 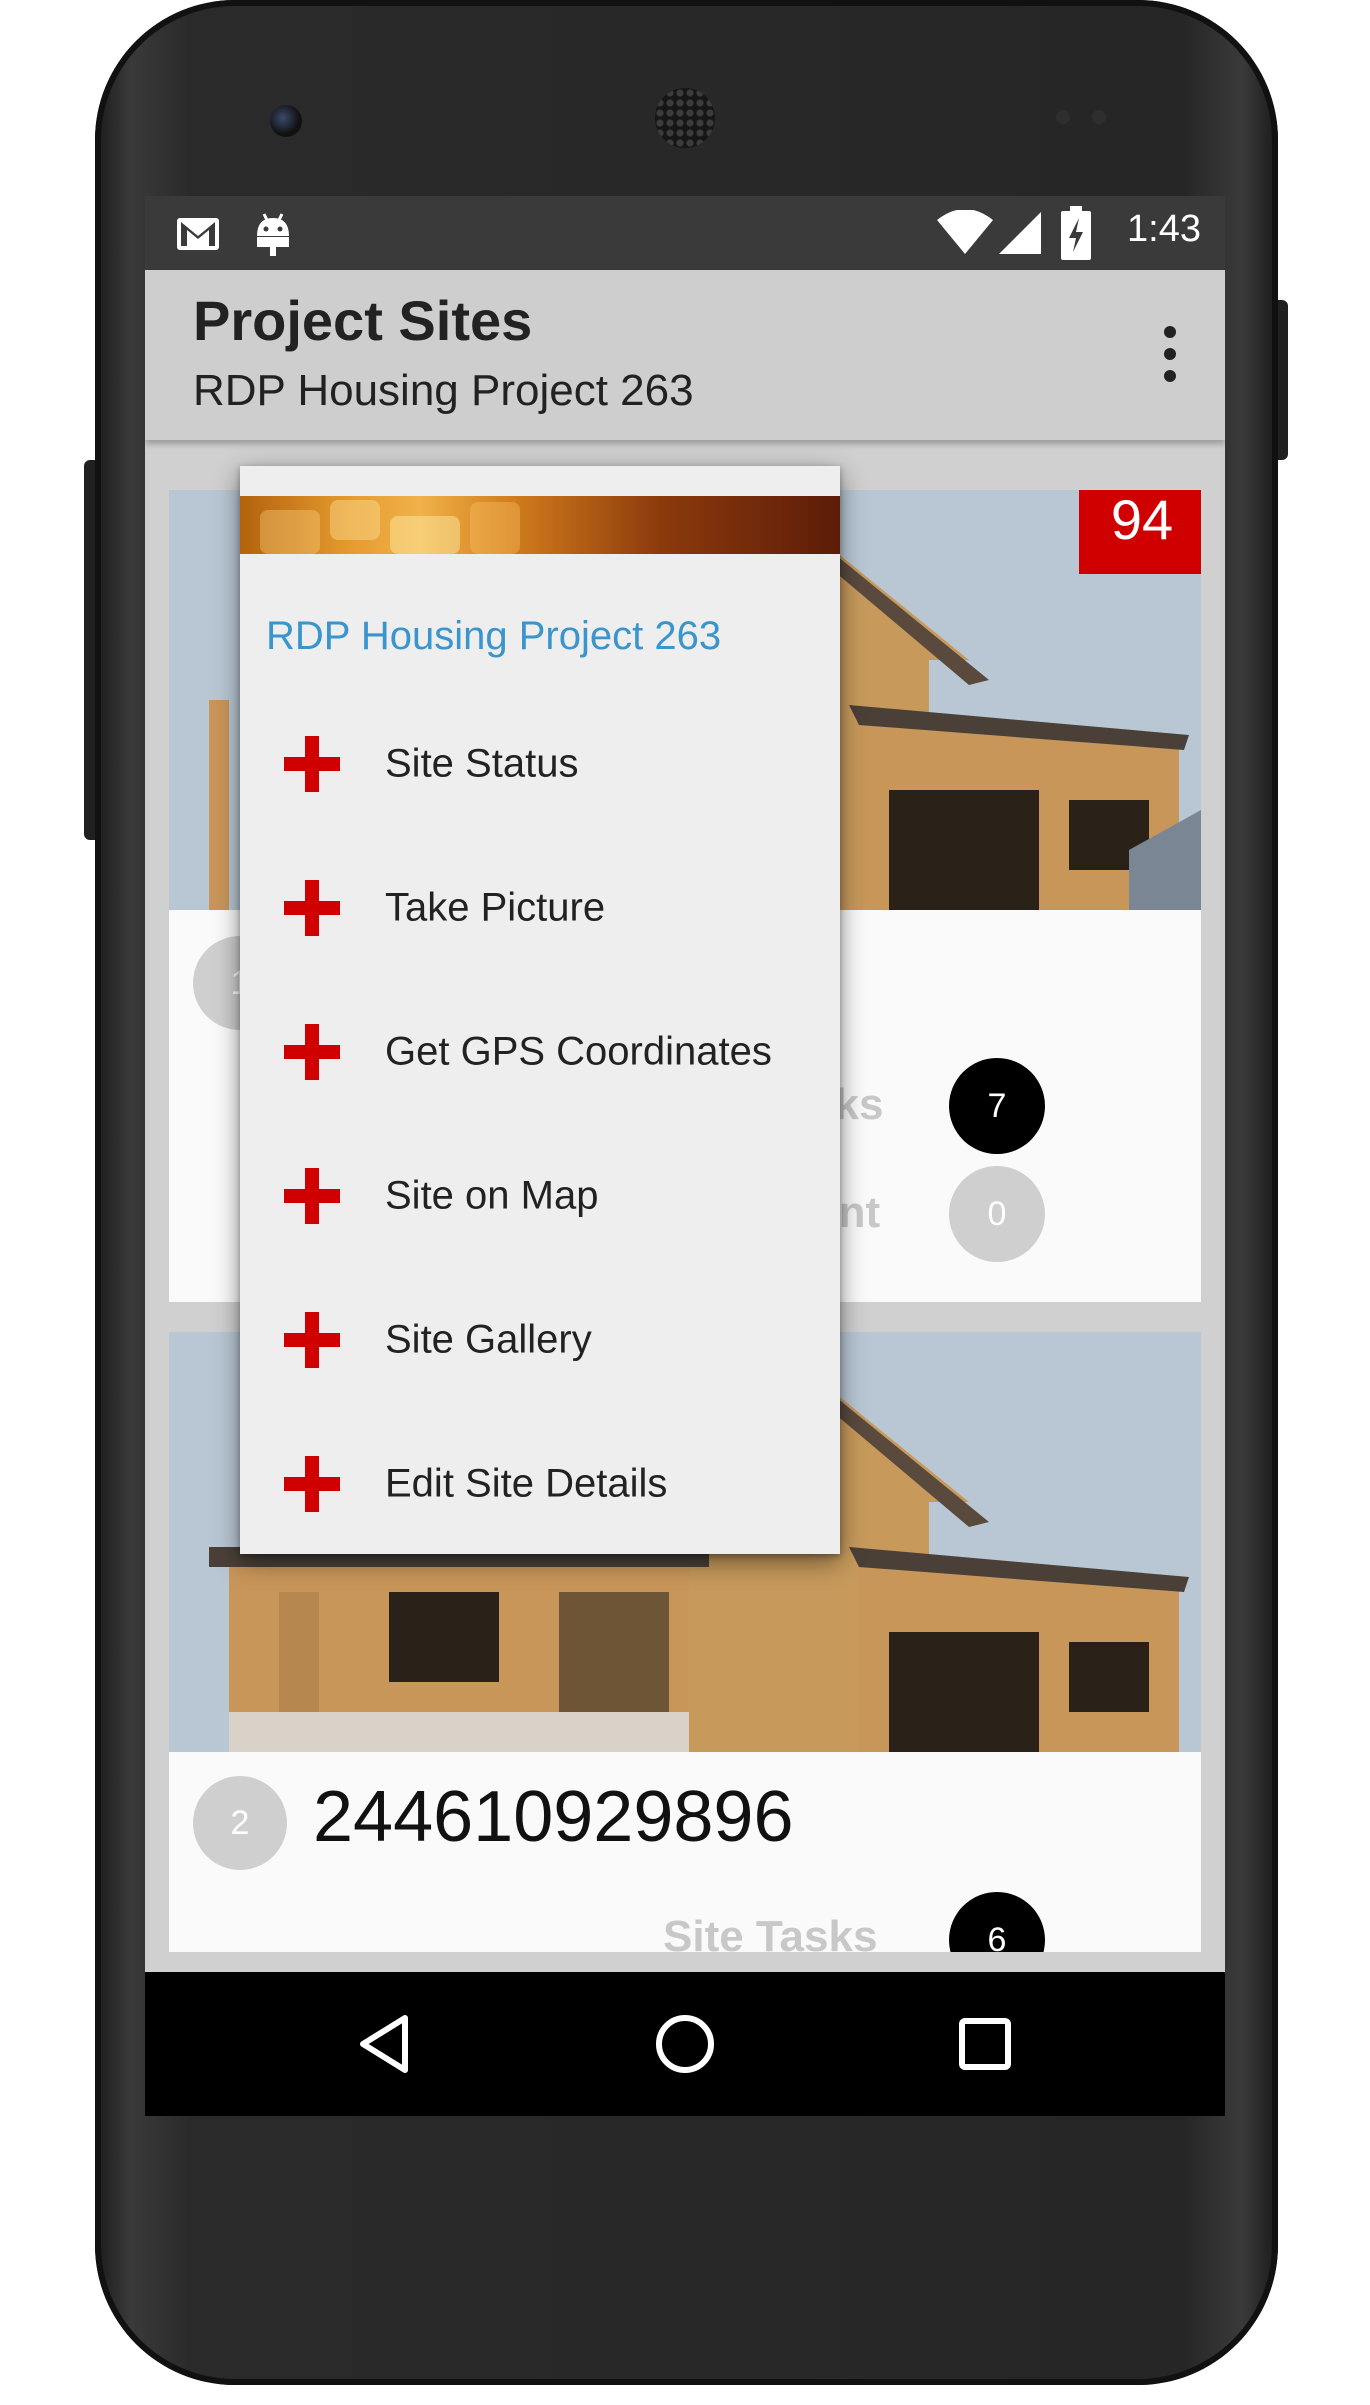 I want to click on menu-title: RDP Housing Project 263, so click(x=494, y=636).